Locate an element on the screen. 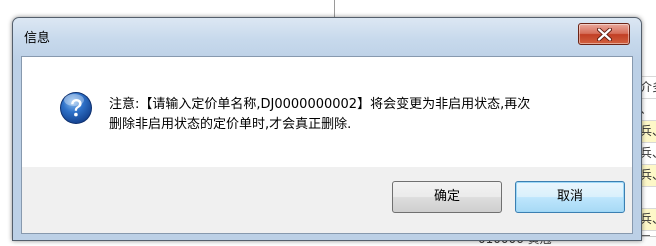  message-line: 删除非启用状态的定价单时,才会真正删除. is located at coordinates (230, 124).